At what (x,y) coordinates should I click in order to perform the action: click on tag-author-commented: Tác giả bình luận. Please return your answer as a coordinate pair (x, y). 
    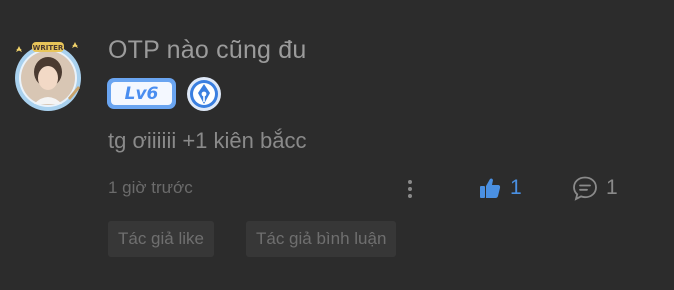
    Looking at the image, I should click on (321, 239).